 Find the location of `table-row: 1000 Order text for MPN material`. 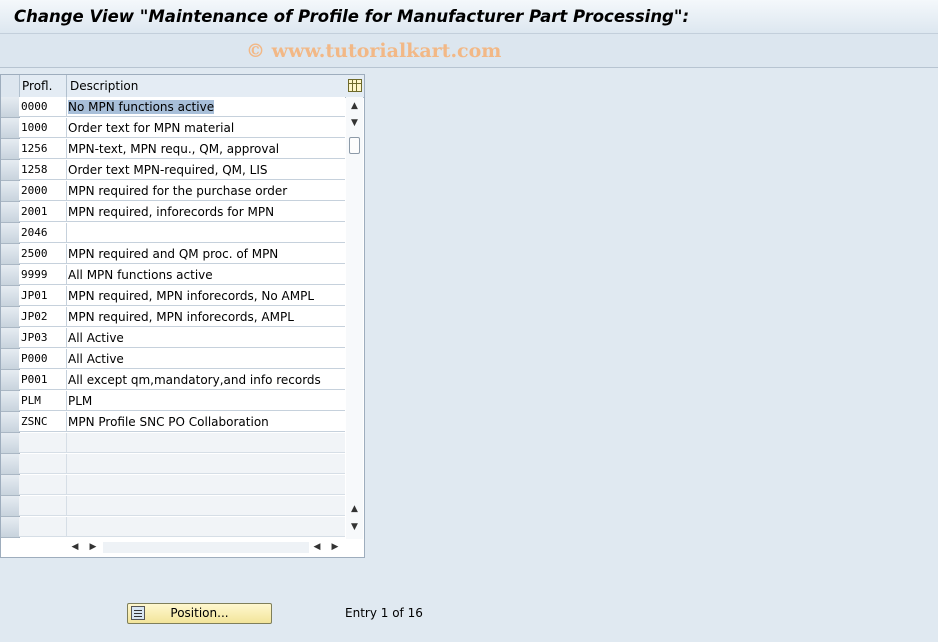

table-row: 1000 Order text for MPN material is located at coordinates (173, 128).